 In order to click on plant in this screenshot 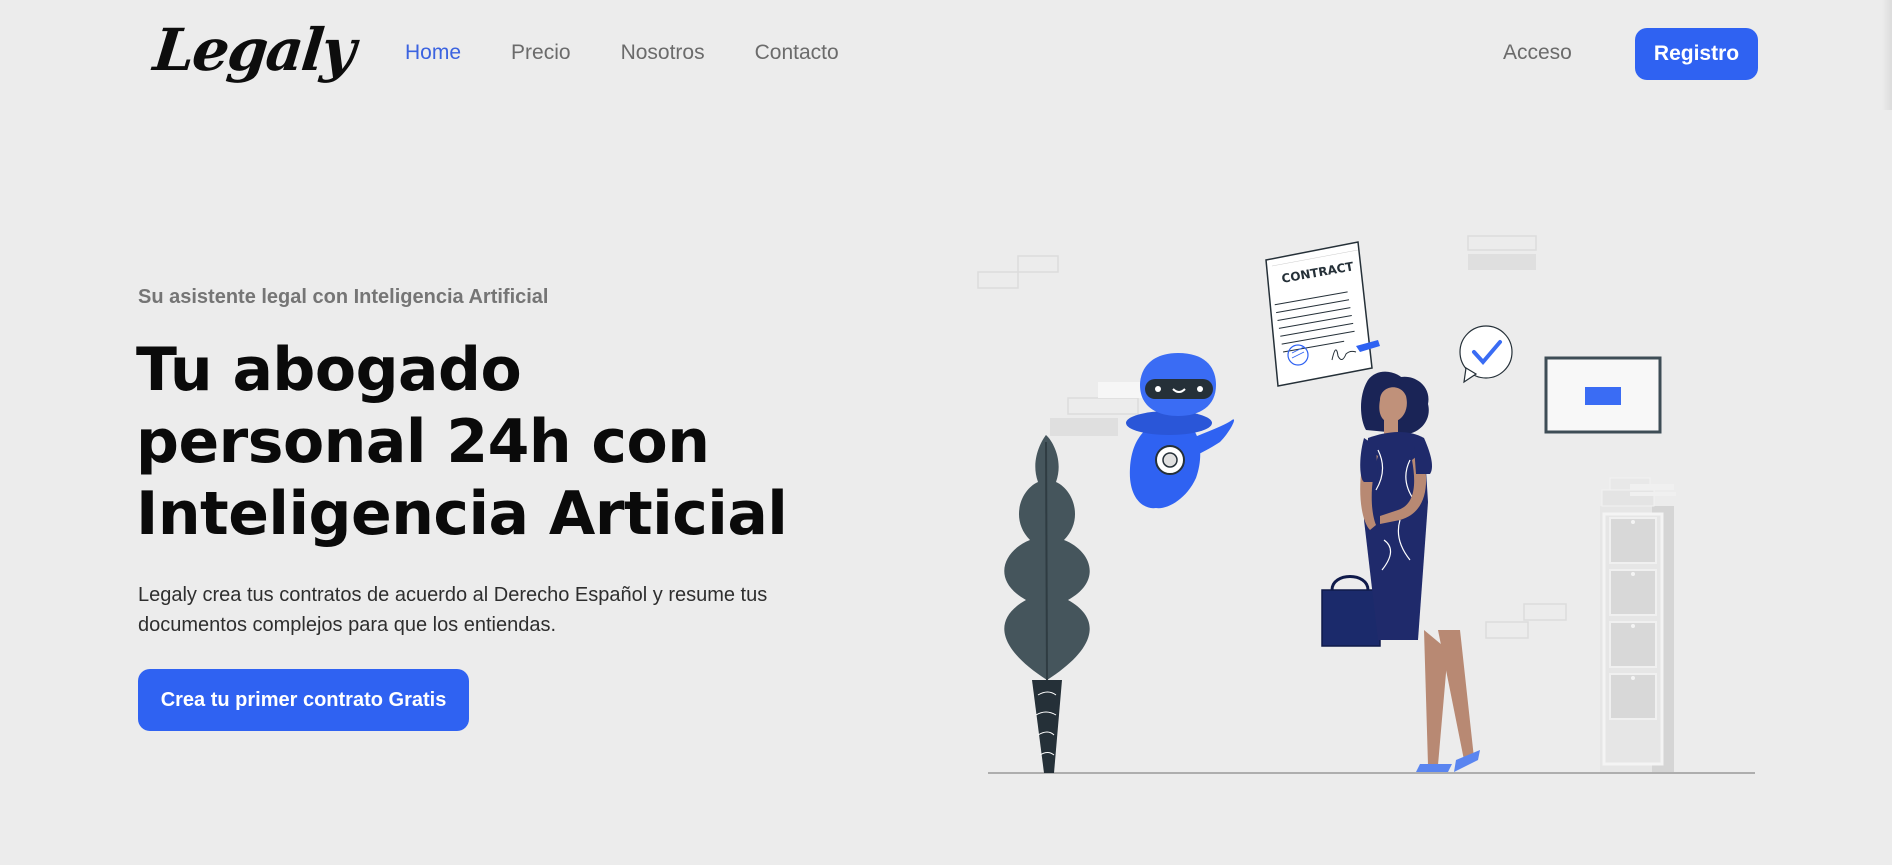, I will do `click(1047, 604)`.